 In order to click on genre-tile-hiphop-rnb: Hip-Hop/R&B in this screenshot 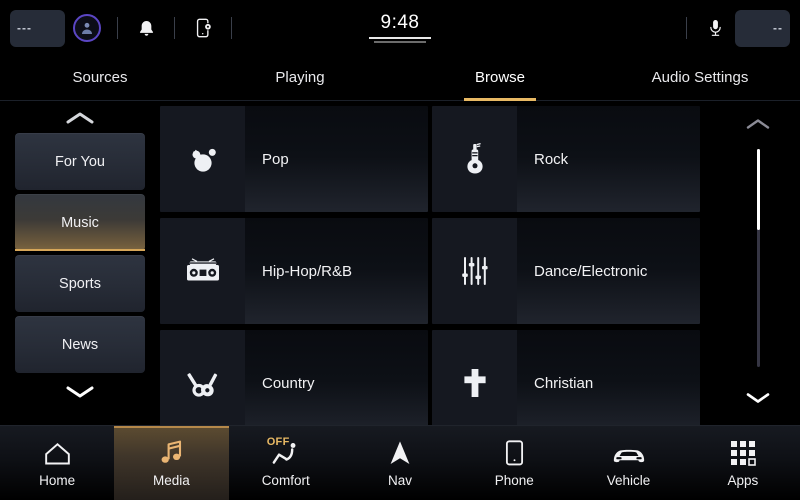, I will do `click(294, 271)`.